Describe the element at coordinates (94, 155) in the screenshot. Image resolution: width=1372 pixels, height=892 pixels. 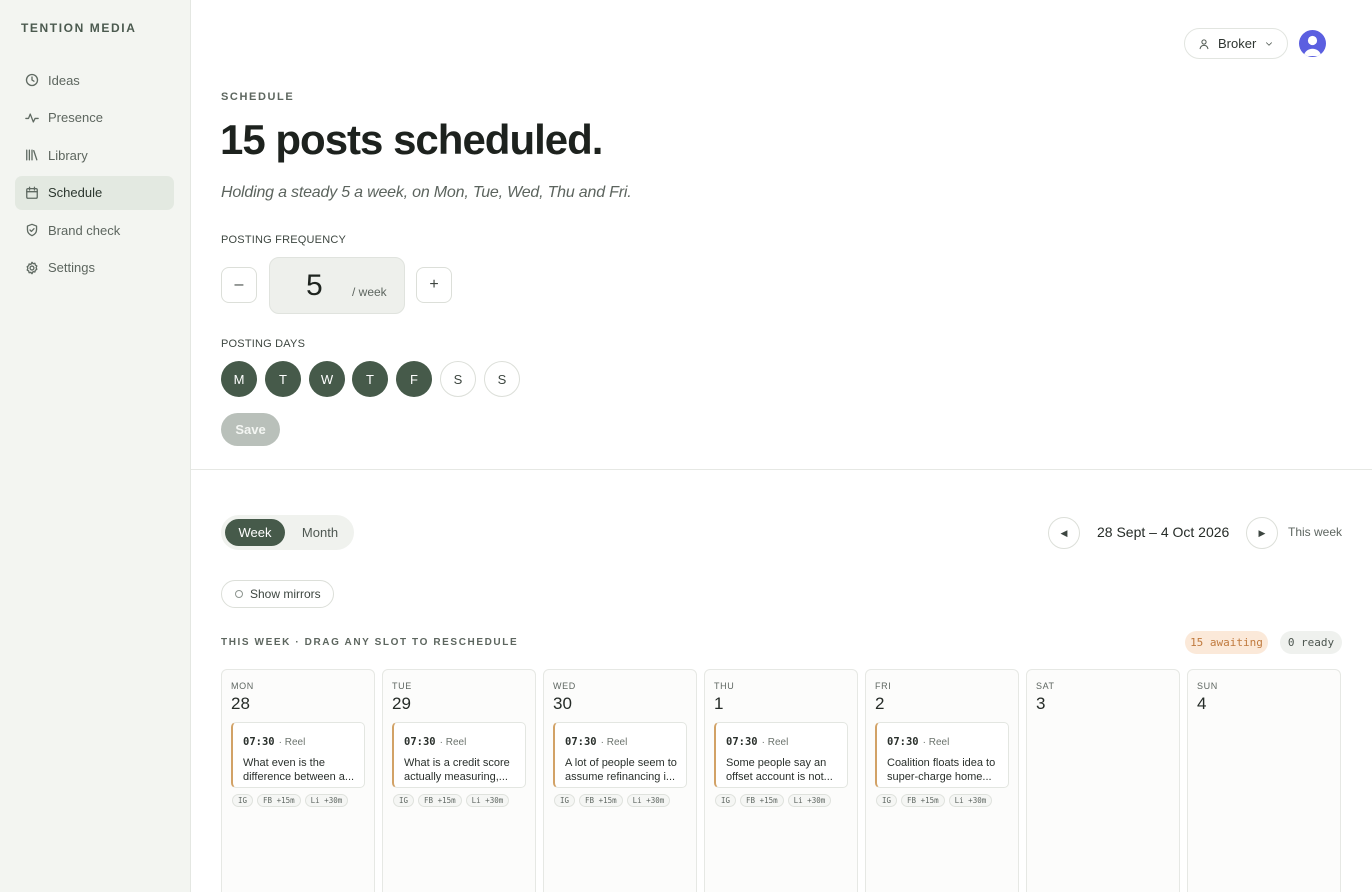
I see `sidebar-item-library: Library` at that location.